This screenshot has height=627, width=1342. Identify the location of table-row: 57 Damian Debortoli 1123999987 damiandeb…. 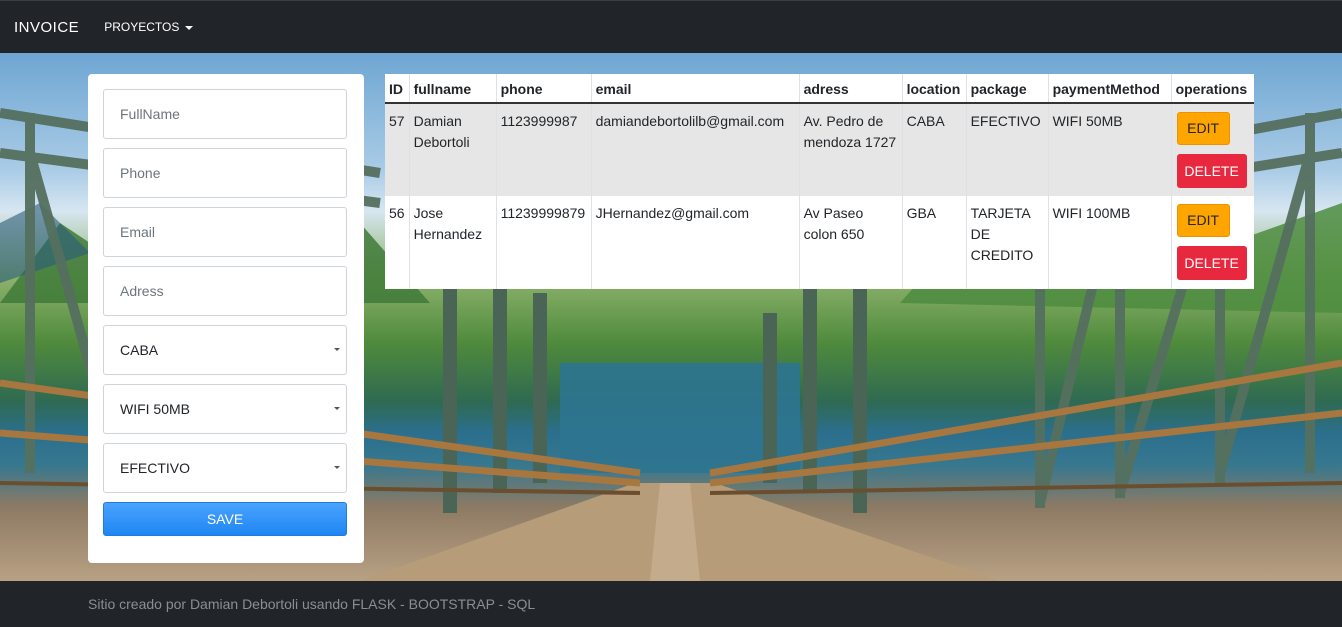
(819, 149).